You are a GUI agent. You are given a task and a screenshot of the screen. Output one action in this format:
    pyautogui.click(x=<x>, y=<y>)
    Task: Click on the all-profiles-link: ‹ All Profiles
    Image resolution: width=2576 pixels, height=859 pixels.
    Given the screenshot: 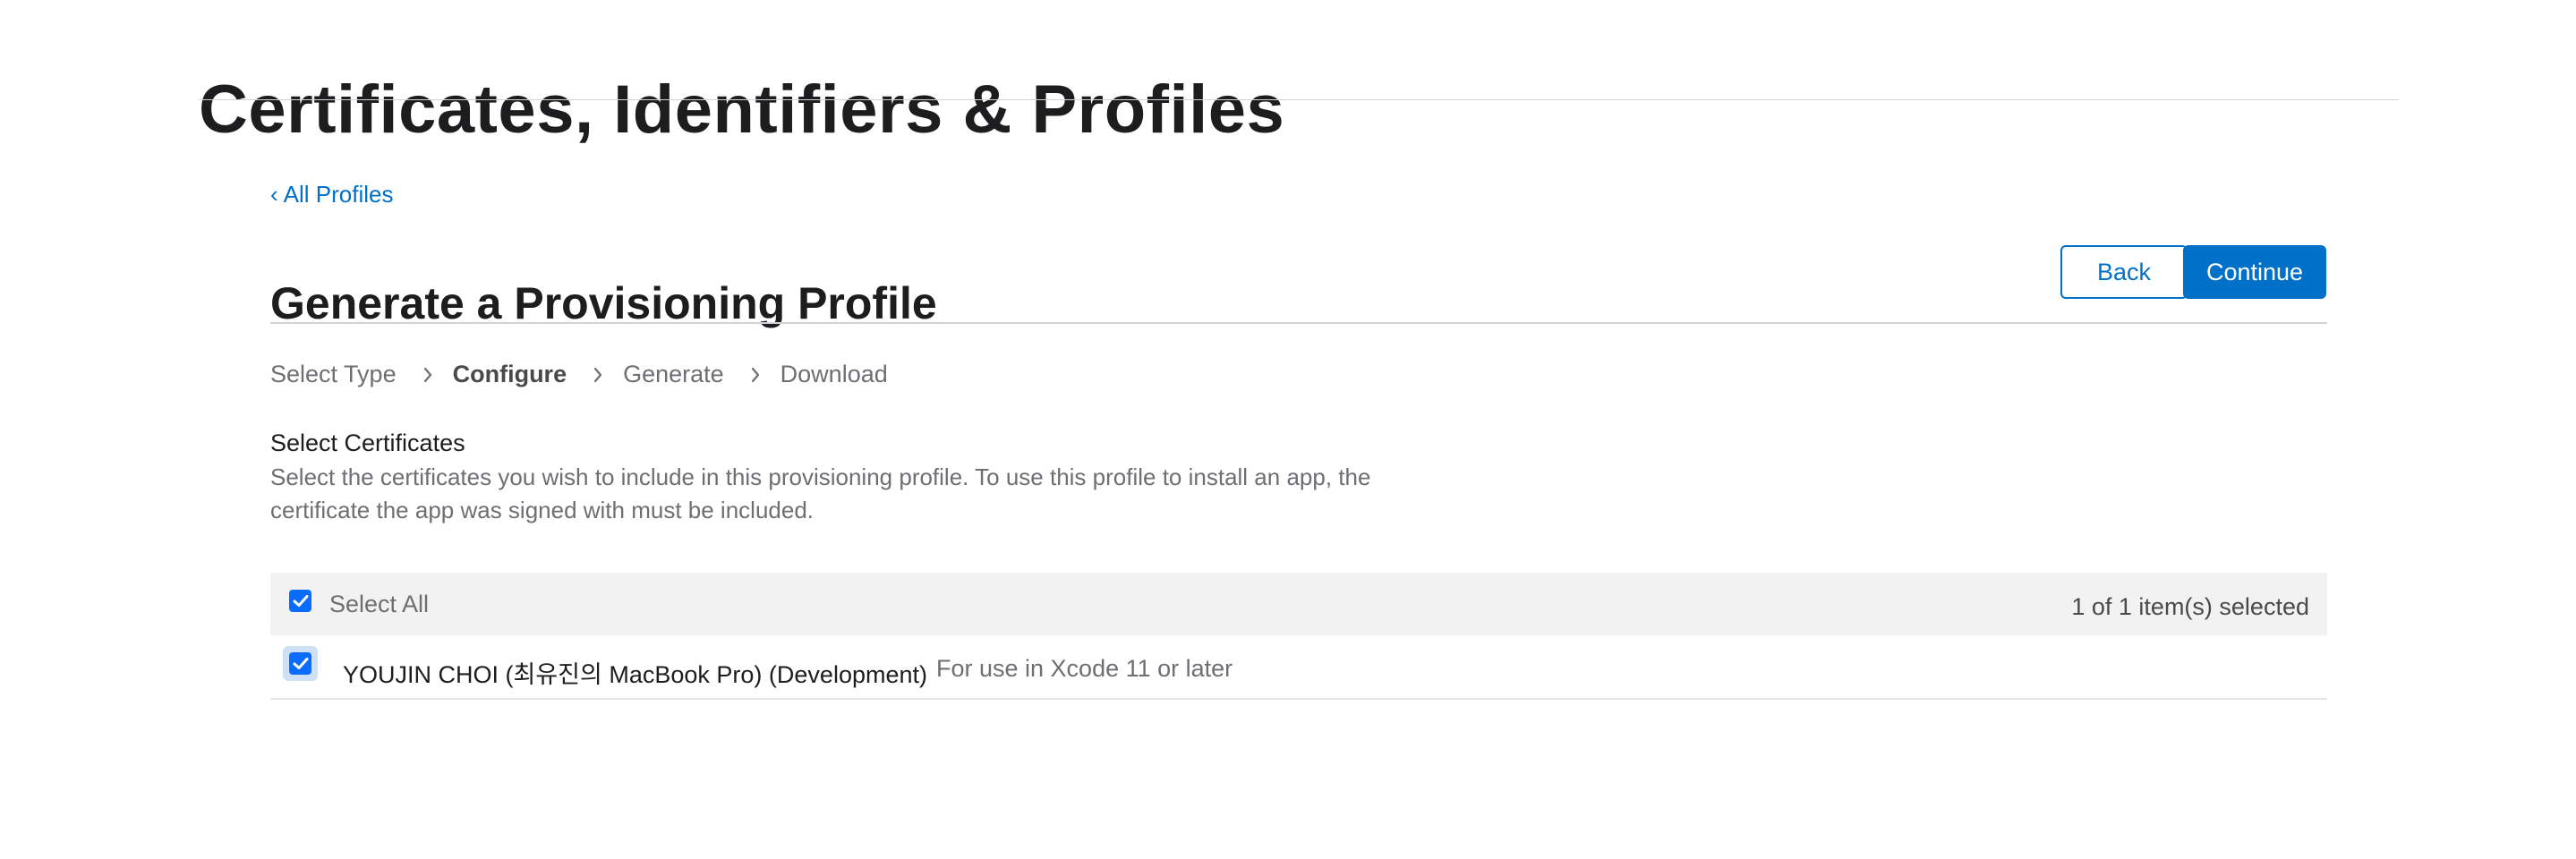 What is the action you would take?
    pyautogui.click(x=332, y=194)
    